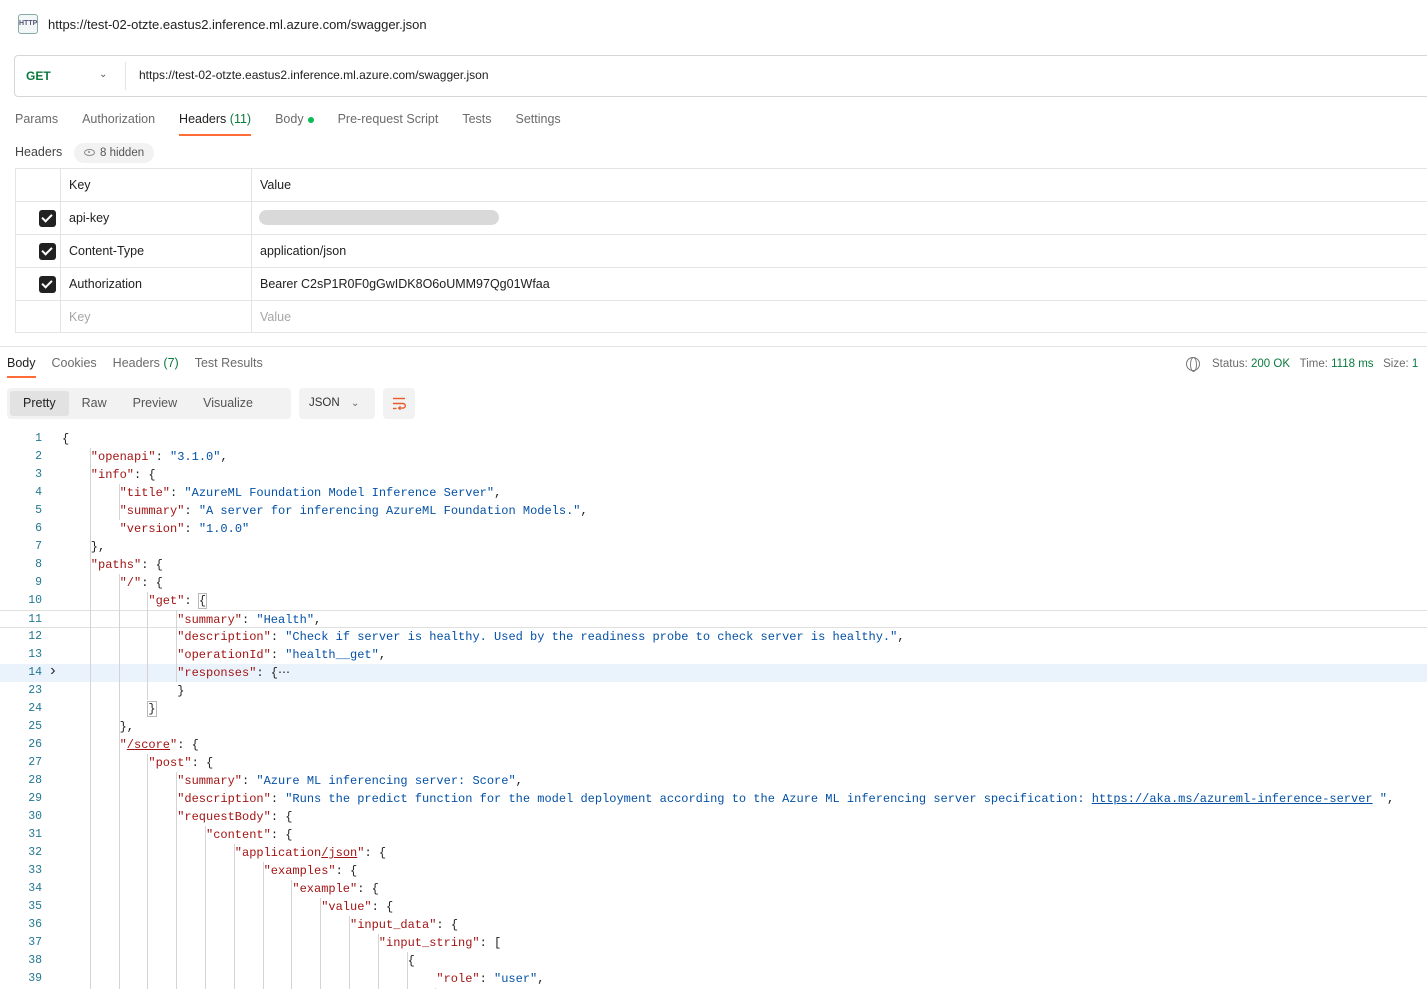 The width and height of the screenshot is (1427, 989). What do you see at coordinates (103, 74) in the screenshot?
I see `chevron-down-icon: ⌄` at bounding box center [103, 74].